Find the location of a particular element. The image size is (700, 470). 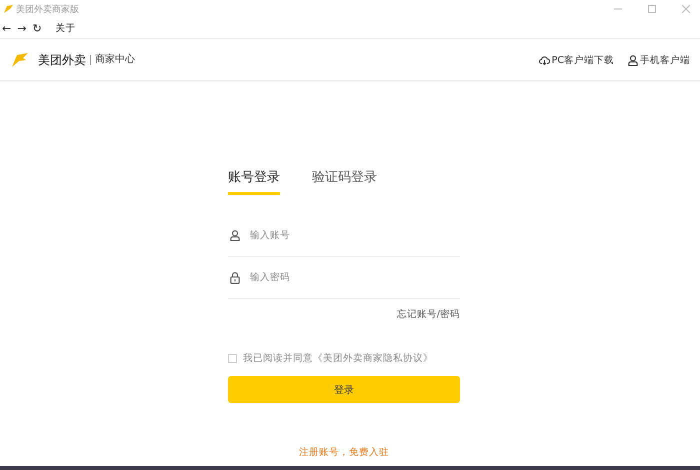

login-tab: 账号登录 is located at coordinates (254, 181).